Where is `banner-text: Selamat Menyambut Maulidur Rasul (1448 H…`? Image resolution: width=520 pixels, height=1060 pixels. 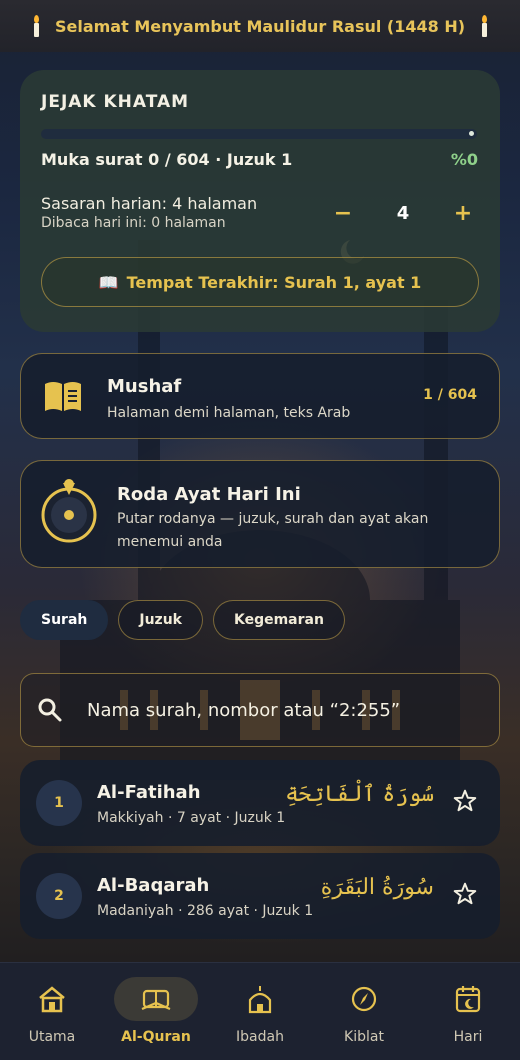 banner-text: Selamat Menyambut Maulidur Rasul (1448 H… is located at coordinates (260, 26).